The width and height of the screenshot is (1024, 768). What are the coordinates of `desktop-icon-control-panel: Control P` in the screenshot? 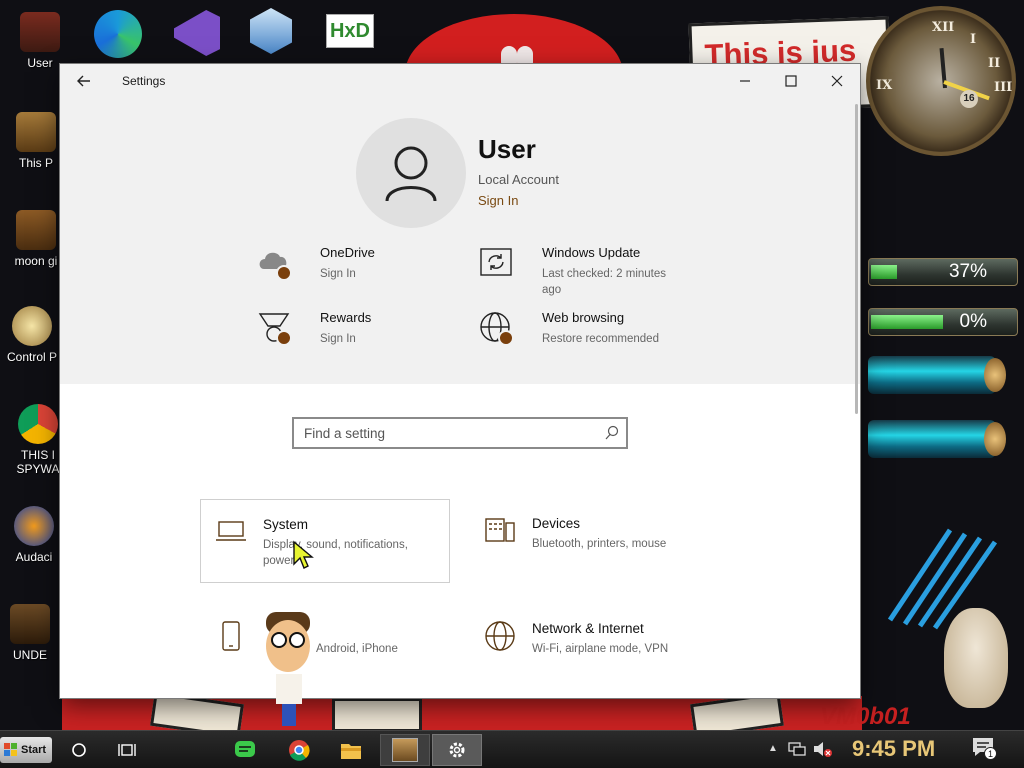 It's located at (32, 335).